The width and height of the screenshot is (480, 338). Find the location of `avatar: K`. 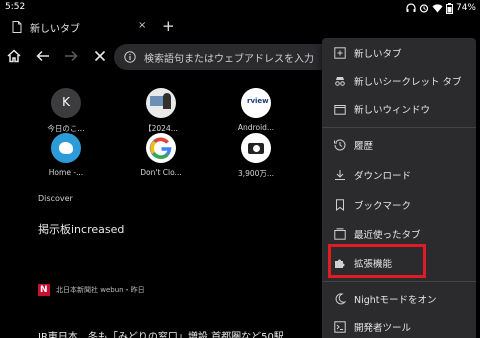

avatar: K is located at coordinates (66, 103).